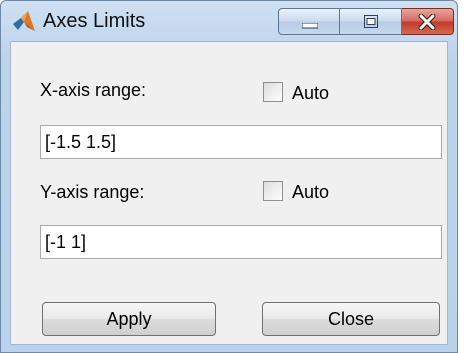 The width and height of the screenshot is (470, 353). What do you see at coordinates (94, 21) in the screenshot?
I see `window-title: Axes Limits` at bounding box center [94, 21].